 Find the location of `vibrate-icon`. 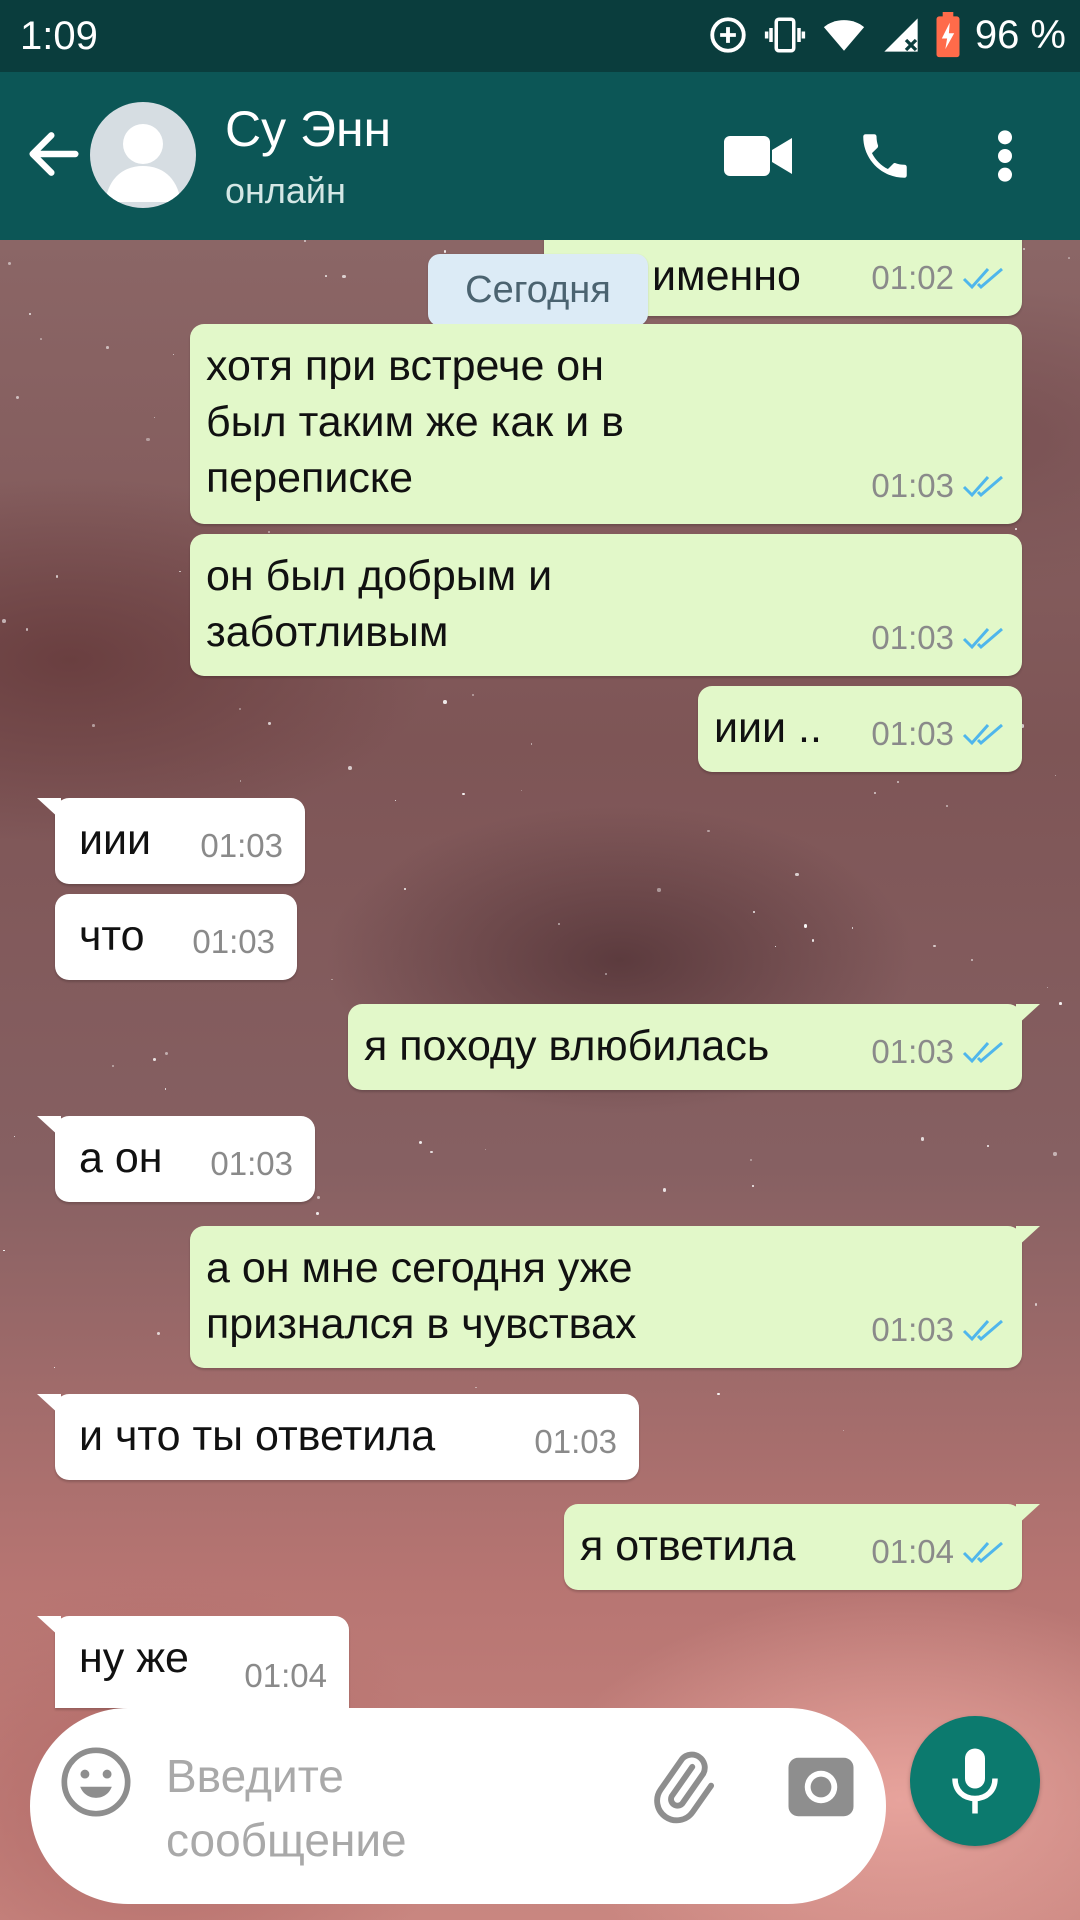

vibrate-icon is located at coordinates (784, 35).